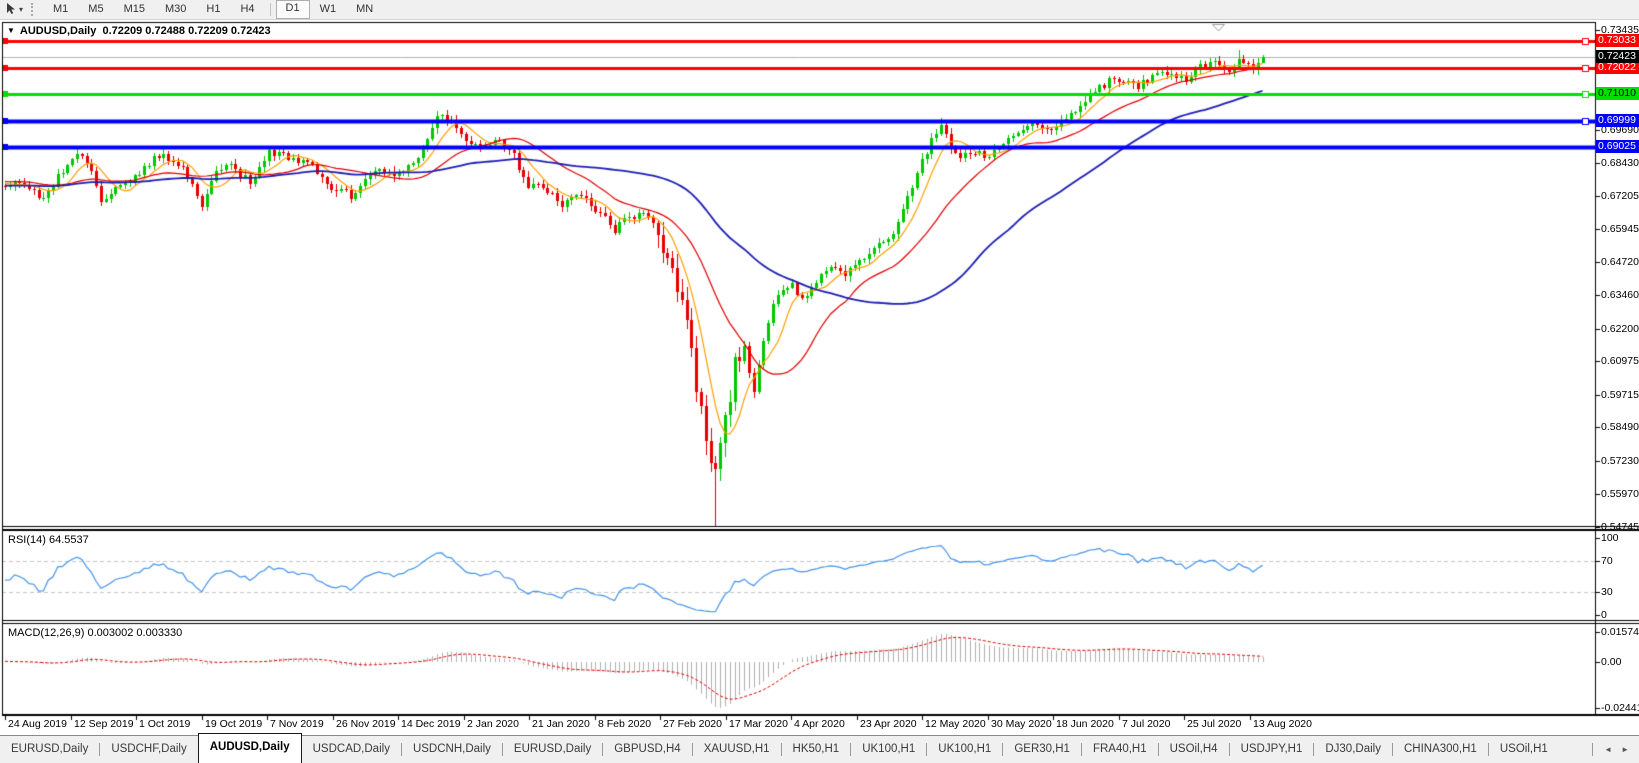 This screenshot has width=1639, height=763. What do you see at coordinates (452, 749) in the screenshot?
I see `chart-tab-usdcnh-daily: USDCNH,Daily` at bounding box center [452, 749].